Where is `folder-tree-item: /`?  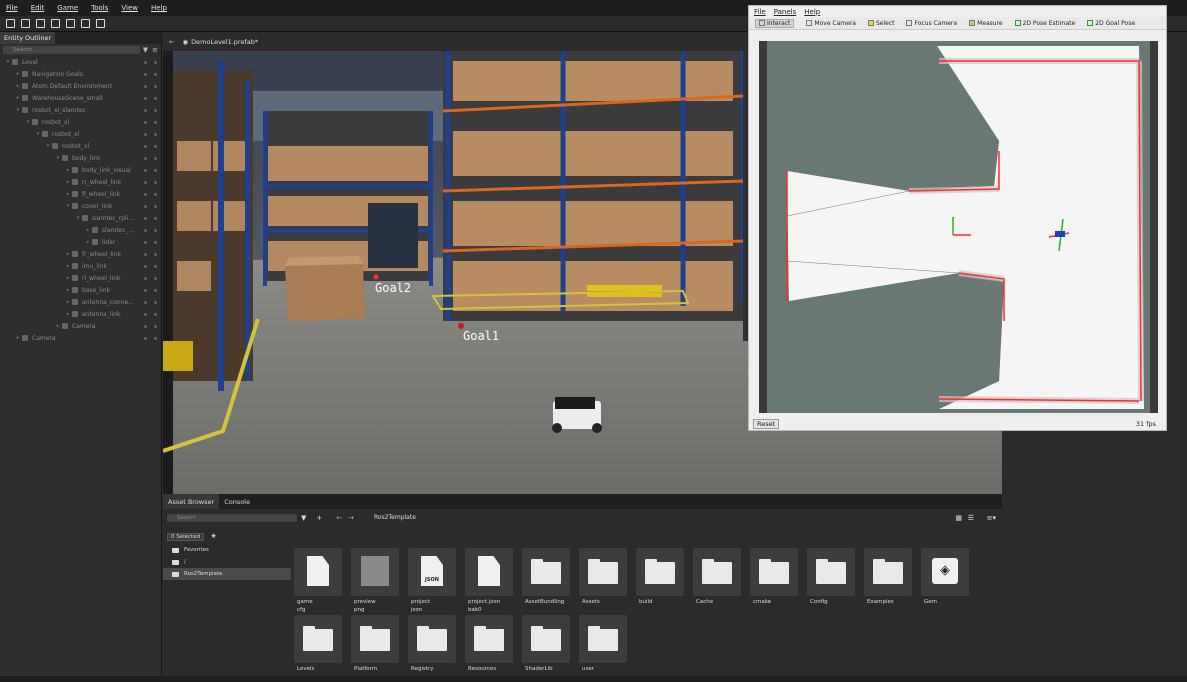 folder-tree-item: / is located at coordinates (227, 562).